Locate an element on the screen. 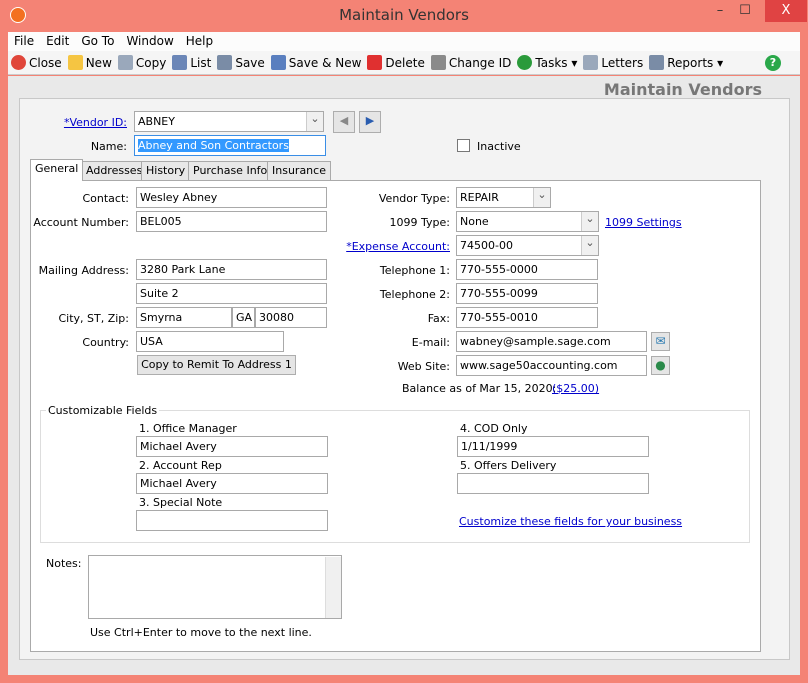  open-website-icon: ● is located at coordinates (660, 365).